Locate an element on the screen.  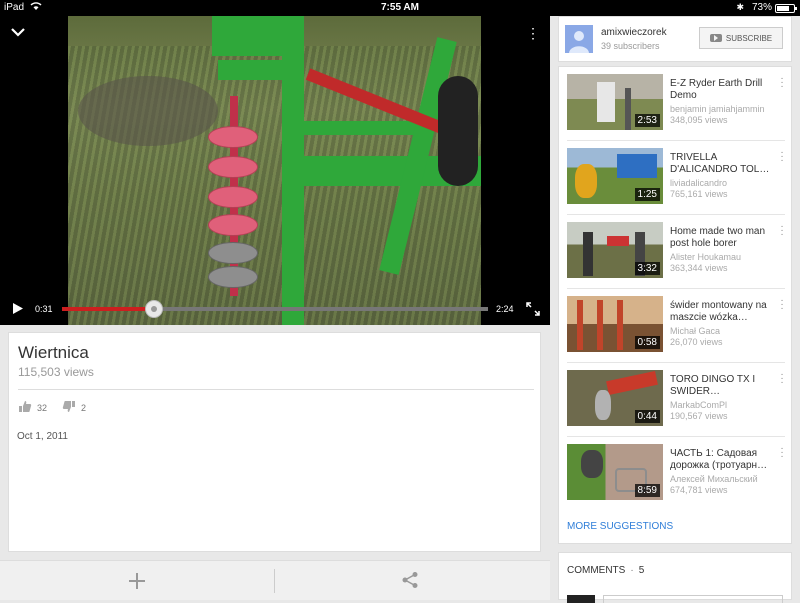
seek-bar is located at coordinates (275, 309).